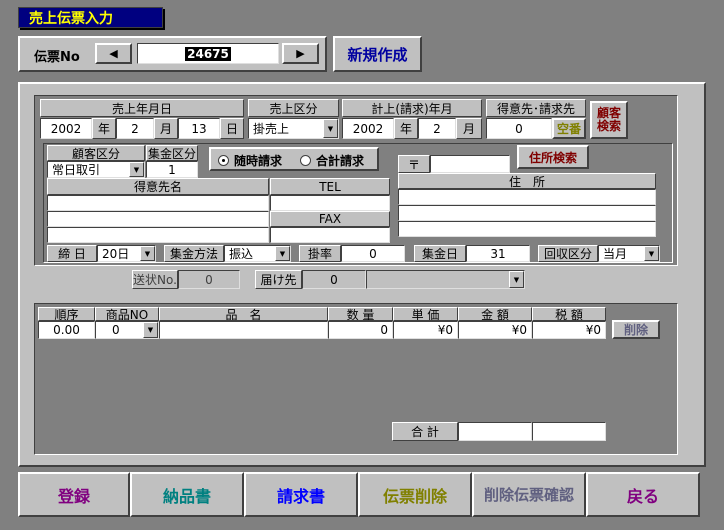  Describe the element at coordinates (425, 314) in the screenshot. I see `col-header-price: 単 価` at that location.